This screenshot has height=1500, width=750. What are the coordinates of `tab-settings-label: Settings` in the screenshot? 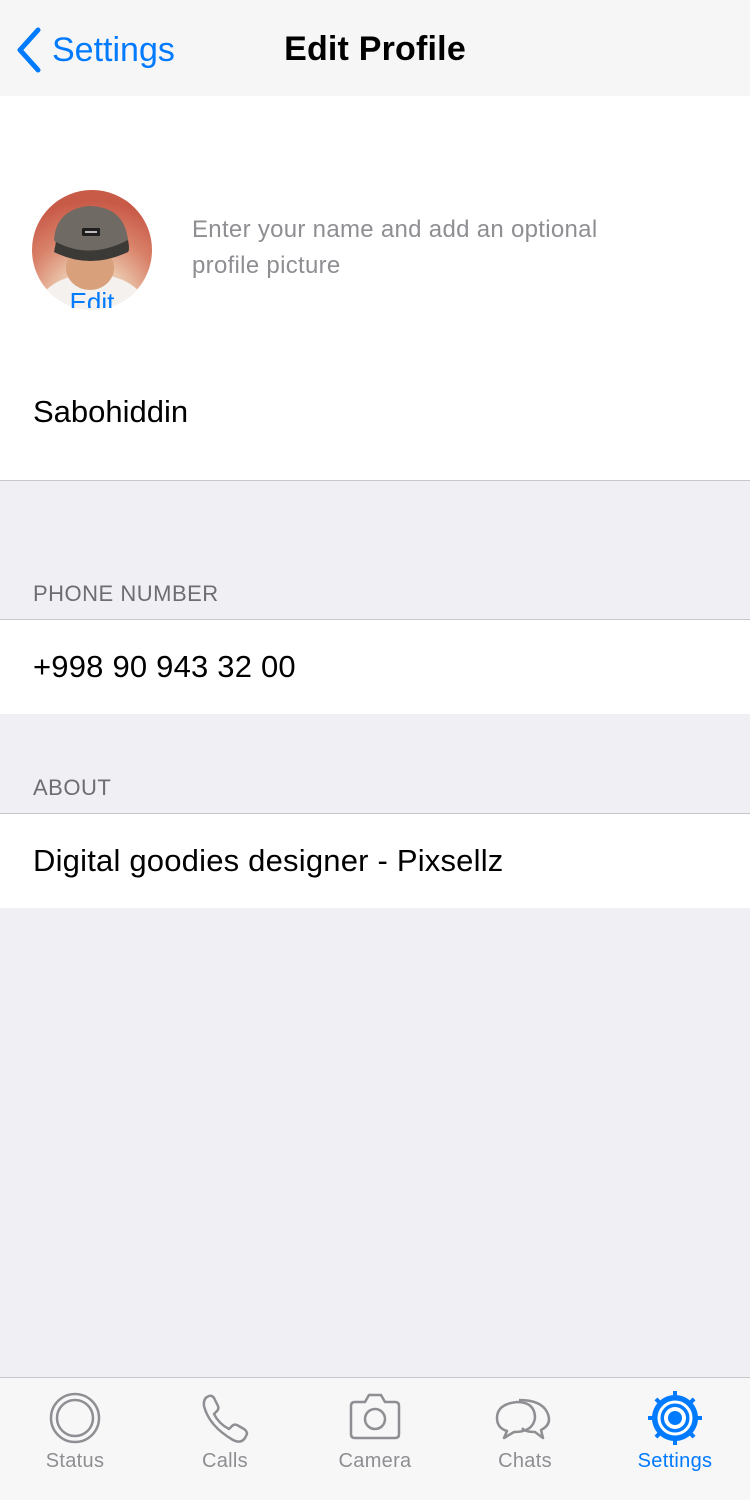 It's located at (675, 1461).